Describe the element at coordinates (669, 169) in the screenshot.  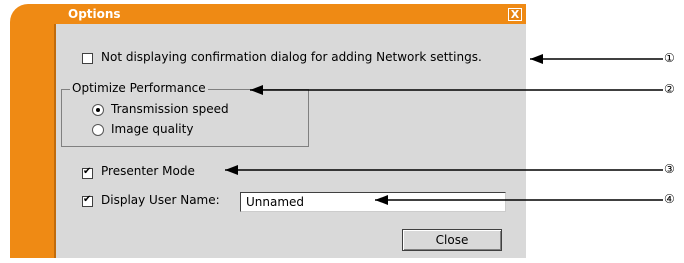
I see `callout-3: ③` at that location.